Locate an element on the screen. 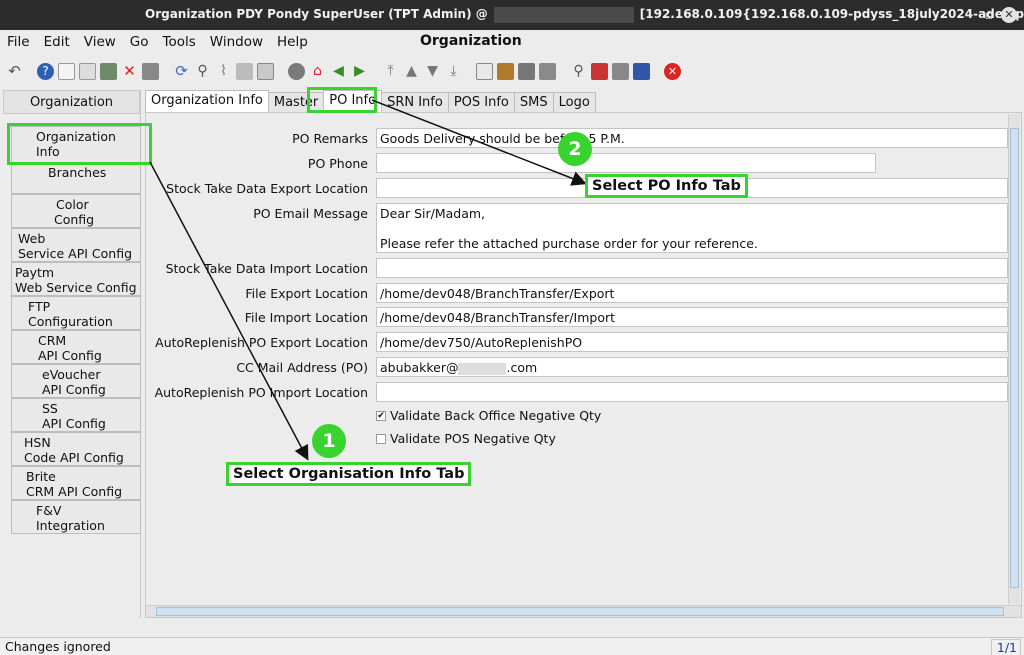  checkbox-checked-icon: ✔ is located at coordinates (381, 415).